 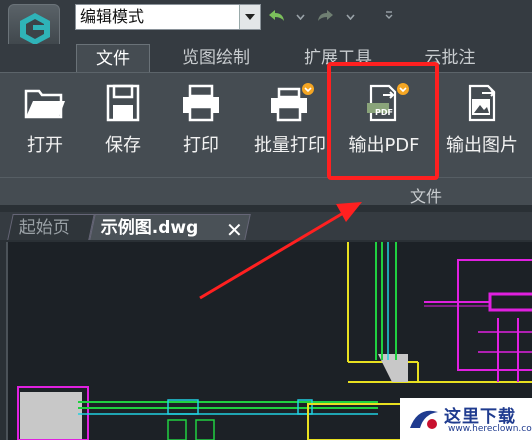 What do you see at coordinates (490, 429) in the screenshot?
I see `watermark-url: www.hereclown.com` at bounding box center [490, 429].